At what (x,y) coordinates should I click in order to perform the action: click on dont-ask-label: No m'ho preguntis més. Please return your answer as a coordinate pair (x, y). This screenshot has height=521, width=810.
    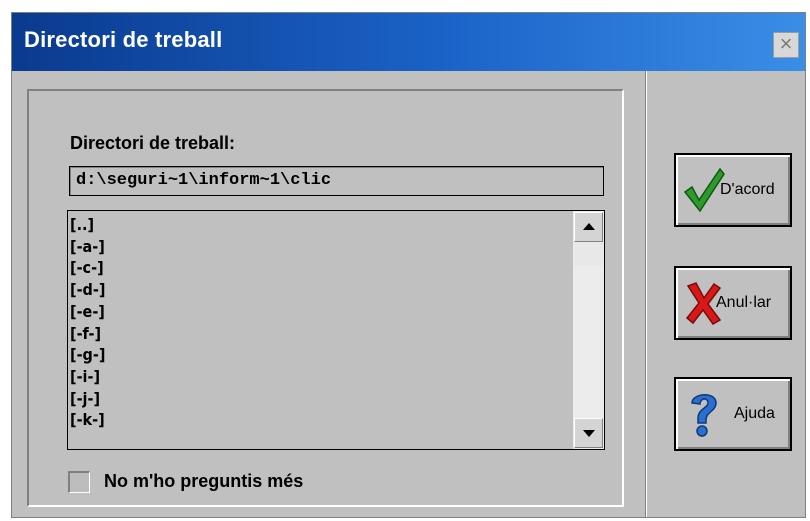
    Looking at the image, I should click on (204, 481).